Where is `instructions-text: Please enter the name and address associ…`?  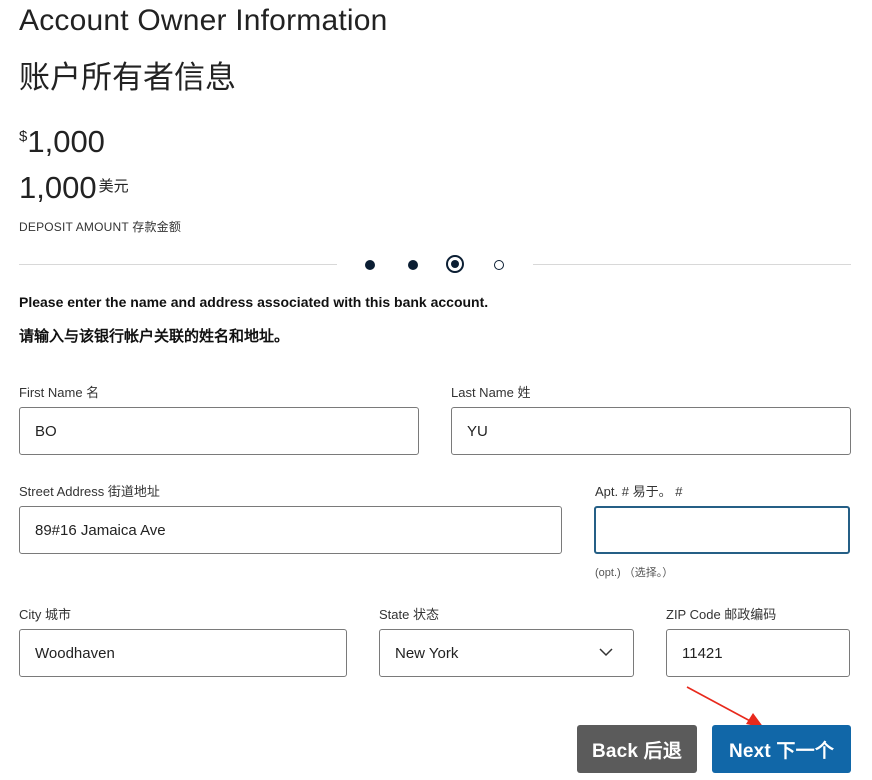
instructions-text: Please enter the name and address associ… is located at coordinates (254, 302).